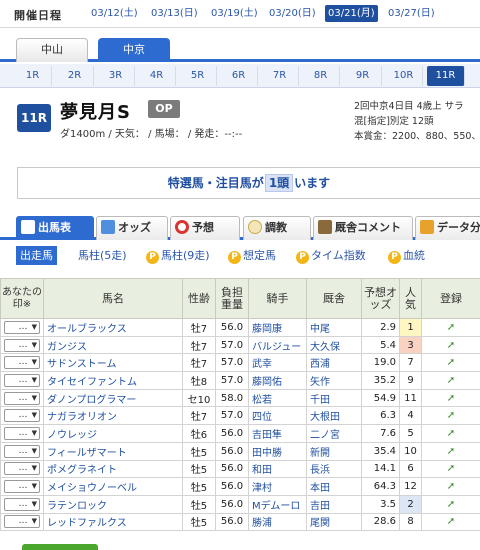 This screenshot has height=550, width=480. What do you see at coordinates (114, 13) in the screenshot?
I see `date-item: 03/12(土)` at bounding box center [114, 13].